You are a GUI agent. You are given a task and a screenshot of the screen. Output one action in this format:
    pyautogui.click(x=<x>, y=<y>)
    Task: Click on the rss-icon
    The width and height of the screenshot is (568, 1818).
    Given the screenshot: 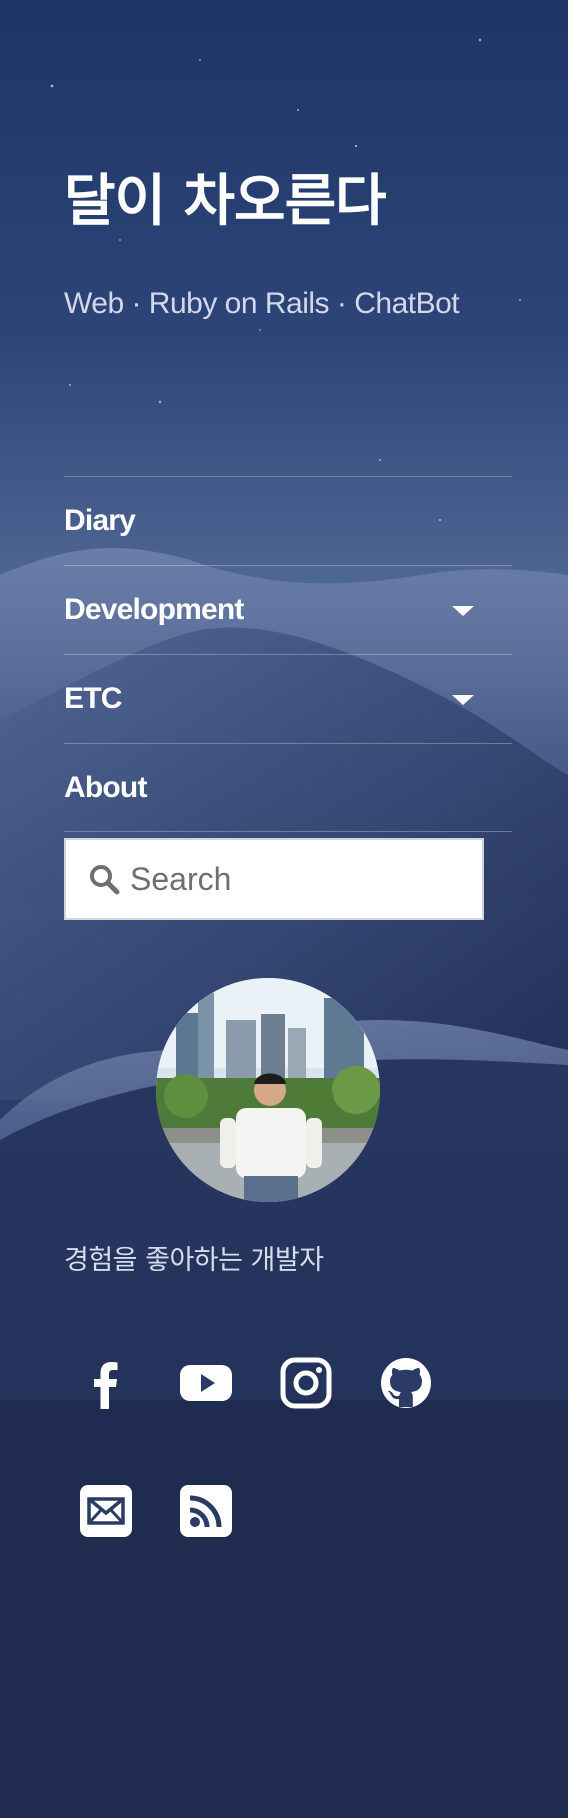 What is the action you would take?
    pyautogui.click(x=206, y=1511)
    